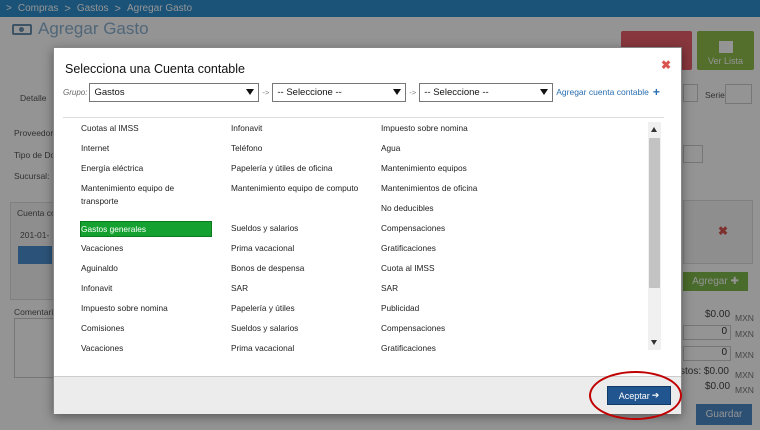 This screenshot has width=760, height=430. Describe the element at coordinates (446, 208) in the screenshot. I see `account-item: No deducibles` at that location.